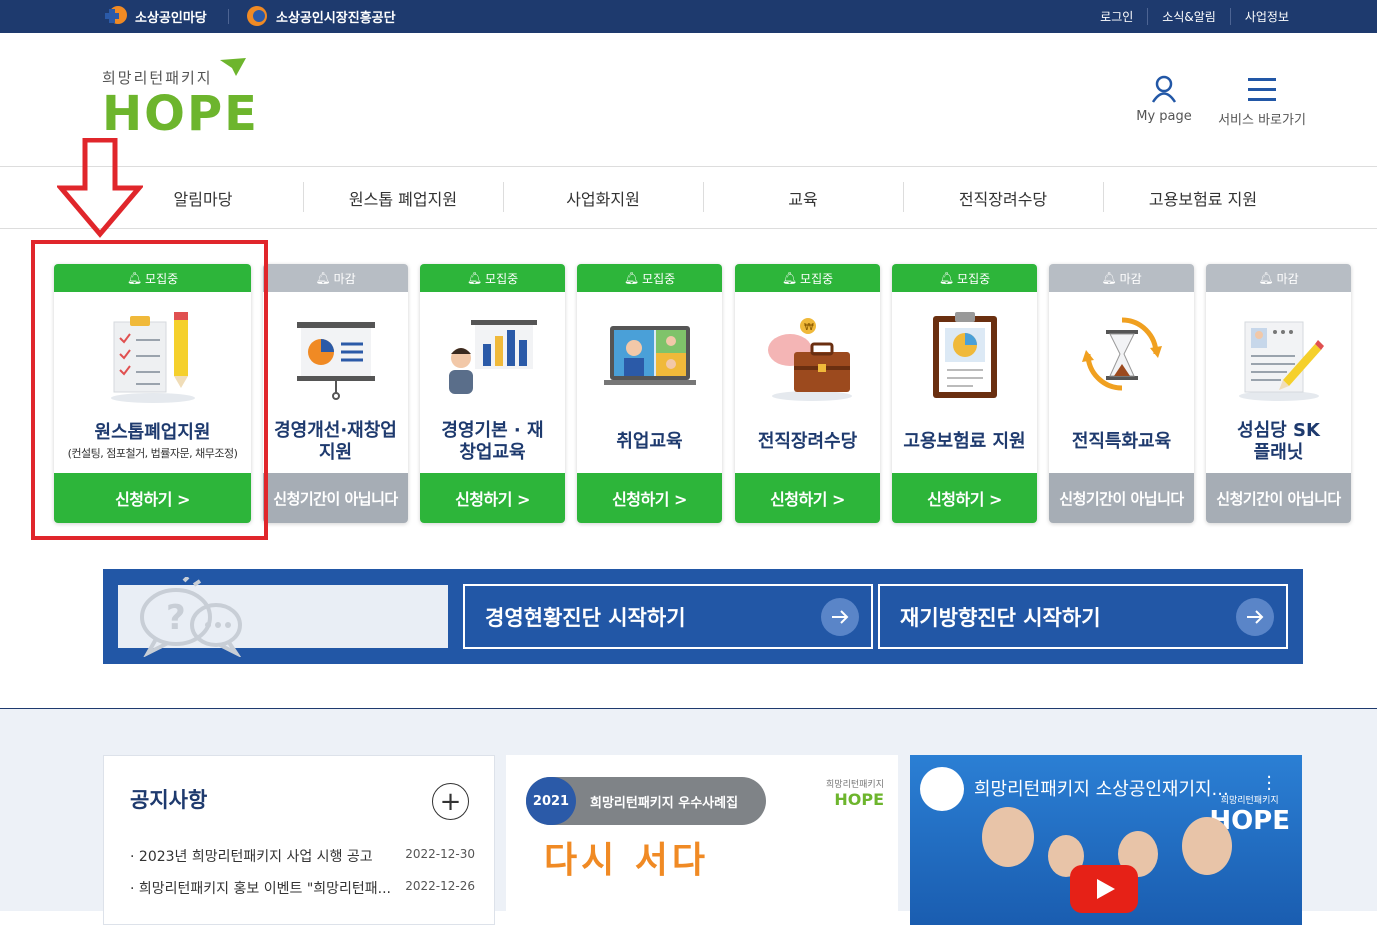  What do you see at coordinates (1121, 358) in the screenshot?
I see `hourglass-illustration` at bounding box center [1121, 358].